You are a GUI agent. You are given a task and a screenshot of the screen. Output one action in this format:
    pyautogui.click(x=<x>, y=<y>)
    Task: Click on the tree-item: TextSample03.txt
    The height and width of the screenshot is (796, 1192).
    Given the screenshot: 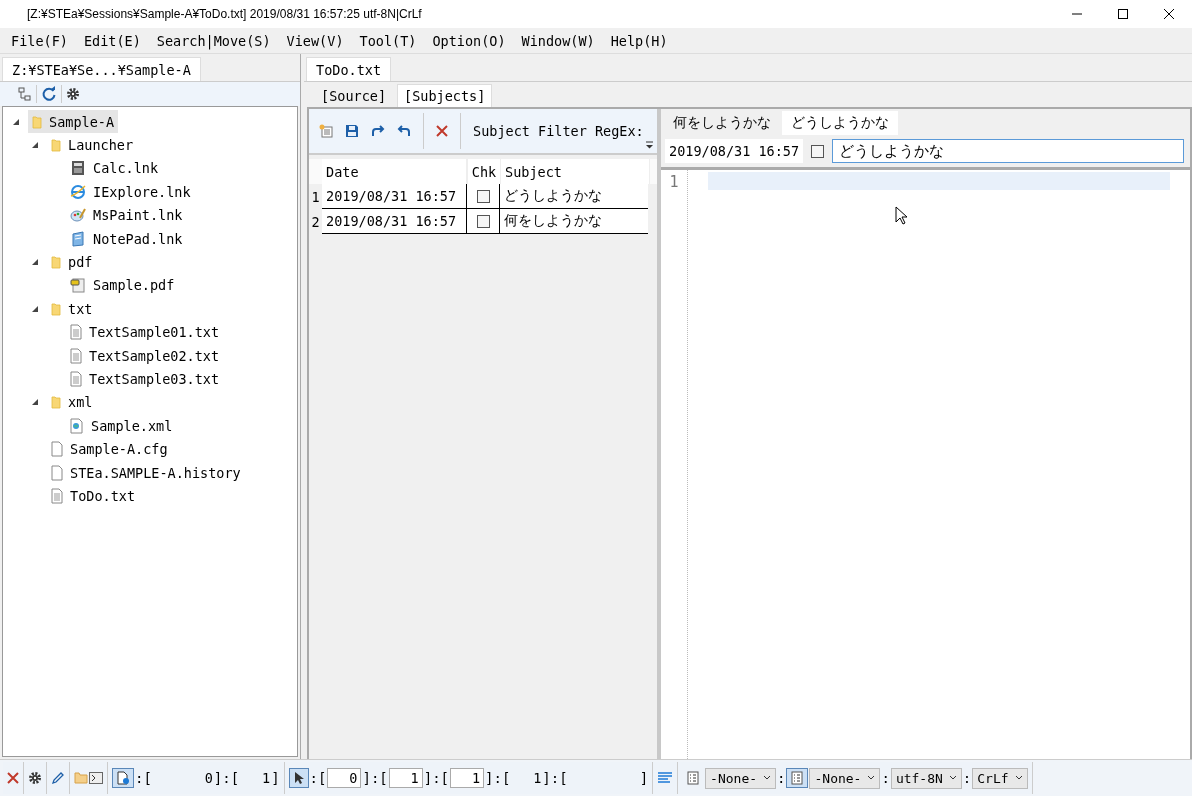 What is the action you would take?
    pyautogui.click(x=145, y=379)
    